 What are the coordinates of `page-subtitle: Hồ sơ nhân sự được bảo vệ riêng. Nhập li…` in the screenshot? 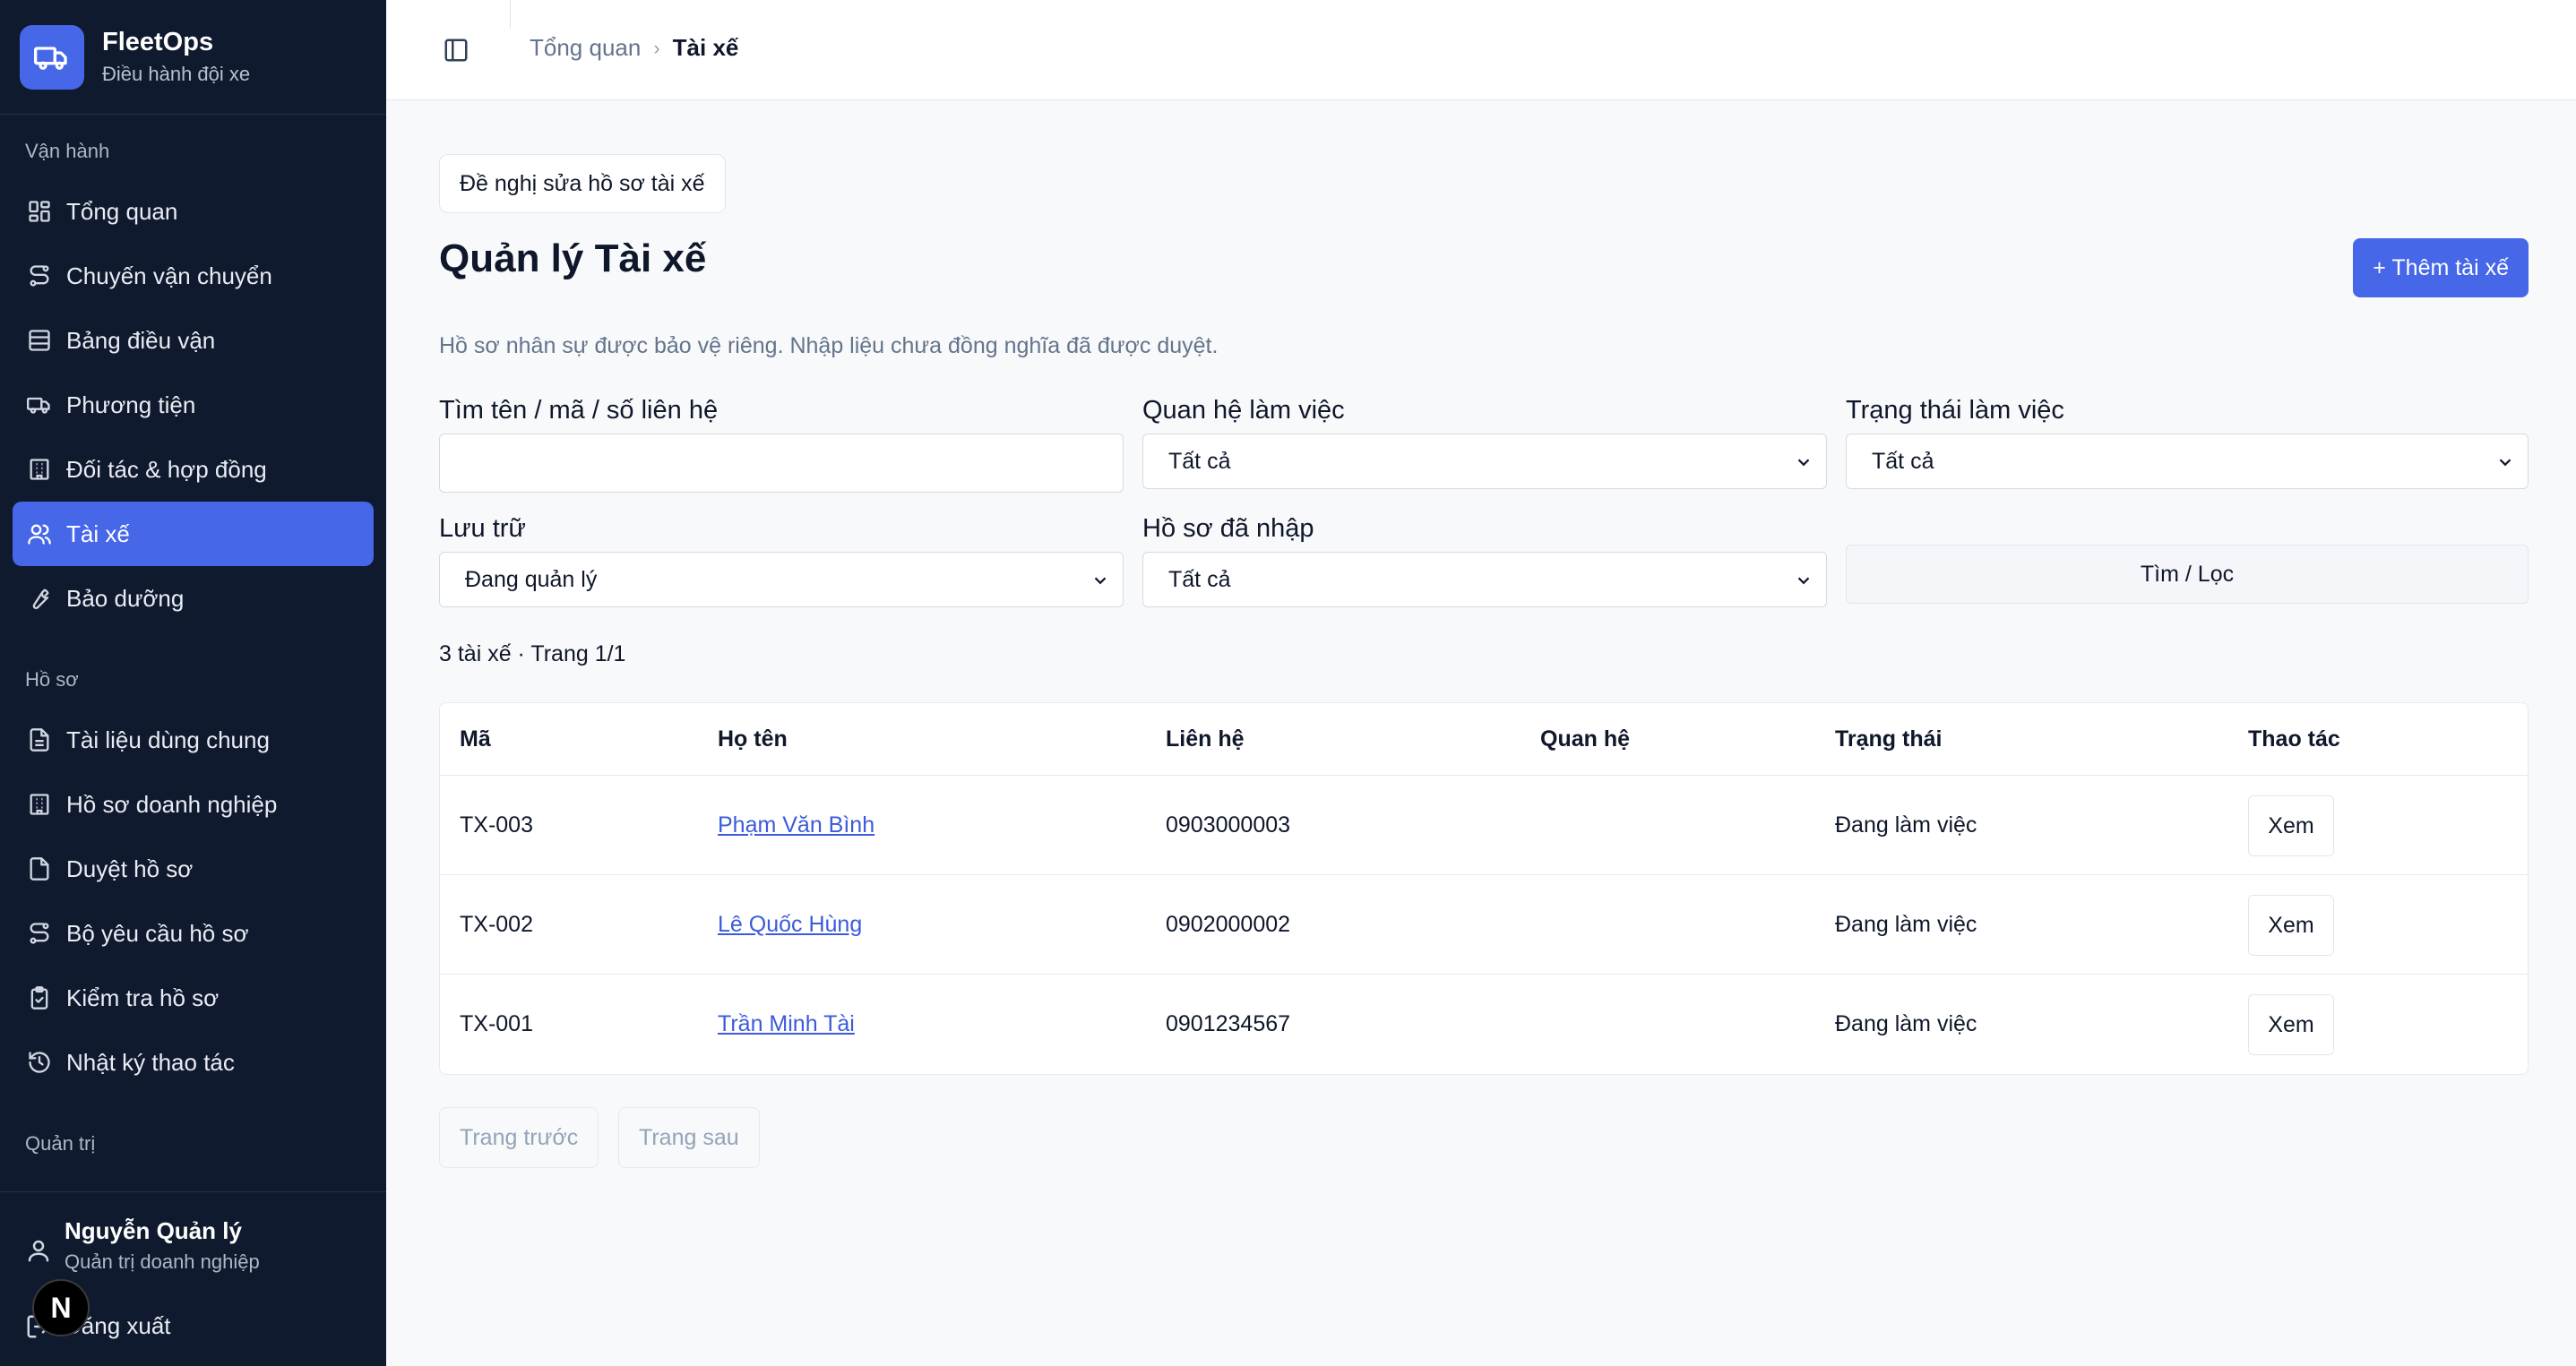 It's located at (829, 346).